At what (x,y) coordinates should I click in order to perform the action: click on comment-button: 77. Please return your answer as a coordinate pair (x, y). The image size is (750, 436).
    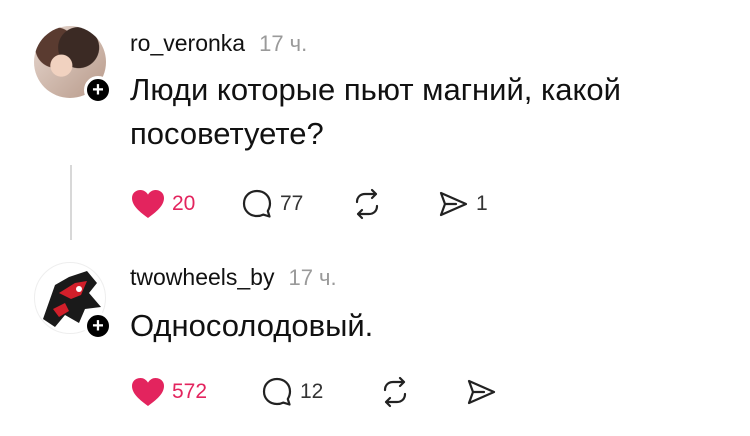
    Looking at the image, I should click on (295, 204).